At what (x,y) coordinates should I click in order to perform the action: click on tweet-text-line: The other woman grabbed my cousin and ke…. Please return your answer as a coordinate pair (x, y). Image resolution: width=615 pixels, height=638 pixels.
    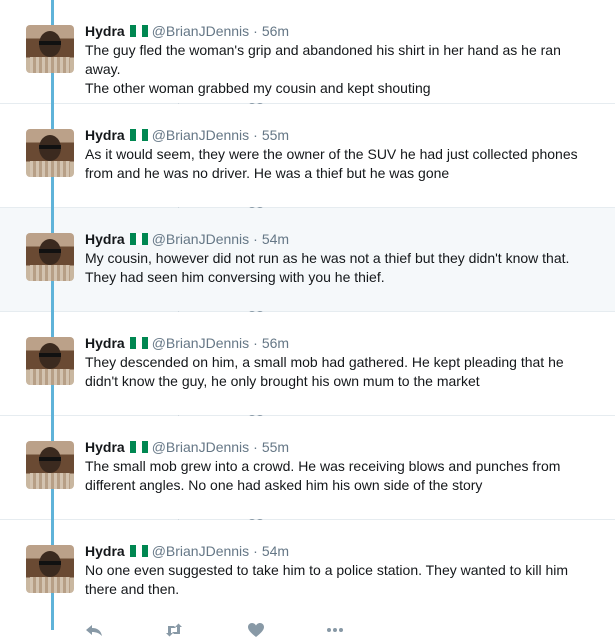
    Looking at the image, I should click on (258, 88).